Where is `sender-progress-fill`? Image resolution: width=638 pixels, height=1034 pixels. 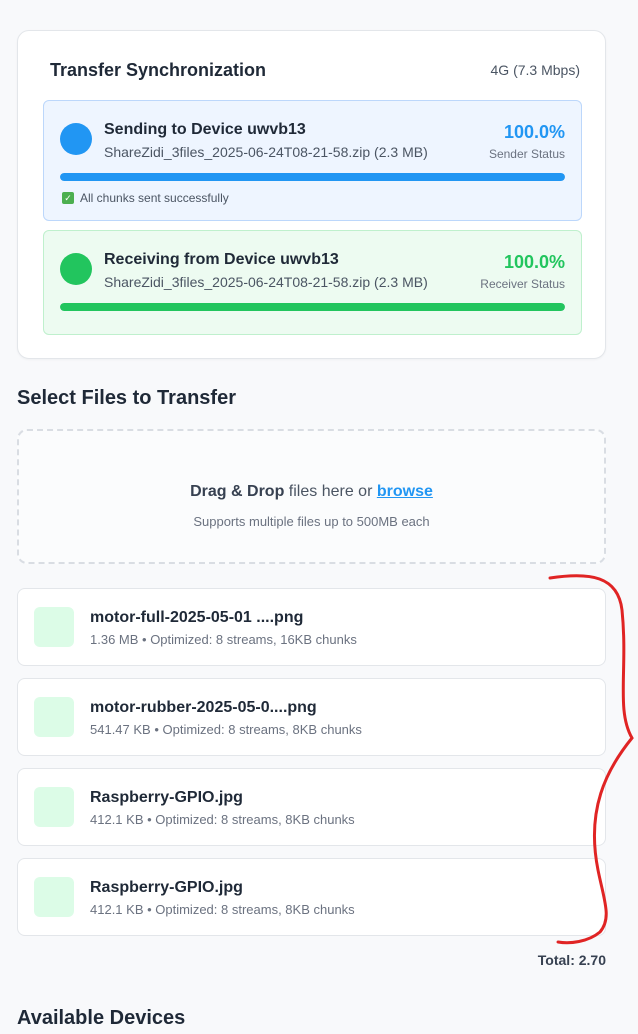
sender-progress-fill is located at coordinates (312, 177).